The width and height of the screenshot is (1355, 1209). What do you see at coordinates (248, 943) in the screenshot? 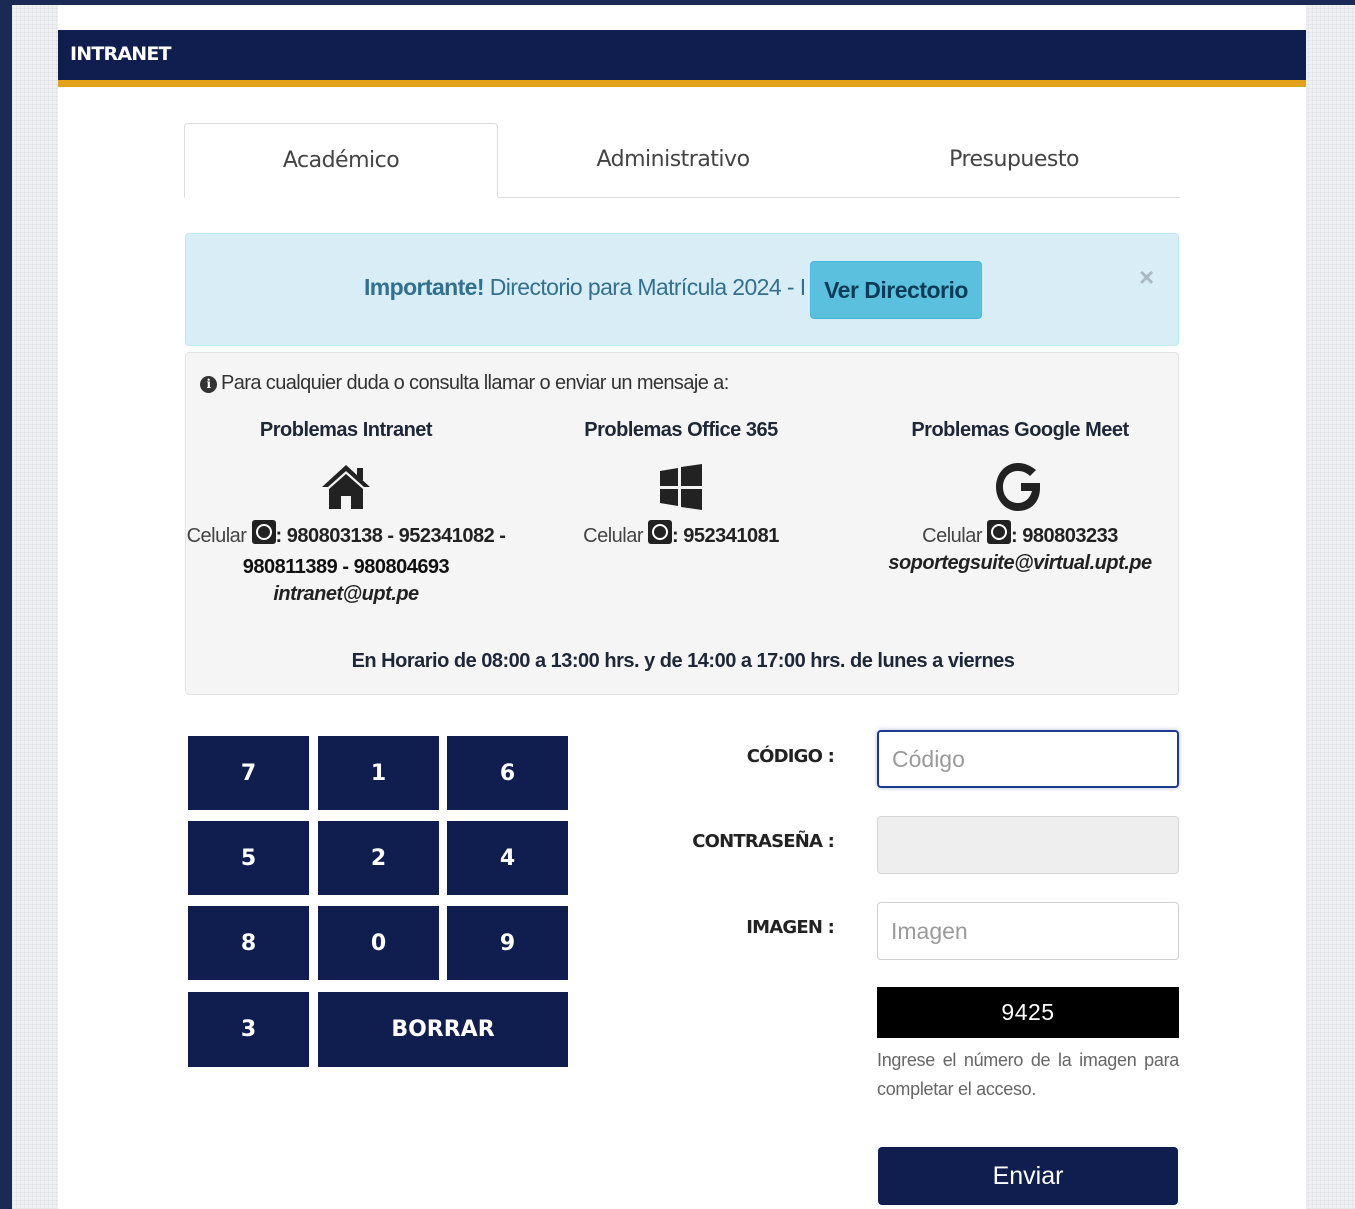
I see `keypad-key: 8` at bounding box center [248, 943].